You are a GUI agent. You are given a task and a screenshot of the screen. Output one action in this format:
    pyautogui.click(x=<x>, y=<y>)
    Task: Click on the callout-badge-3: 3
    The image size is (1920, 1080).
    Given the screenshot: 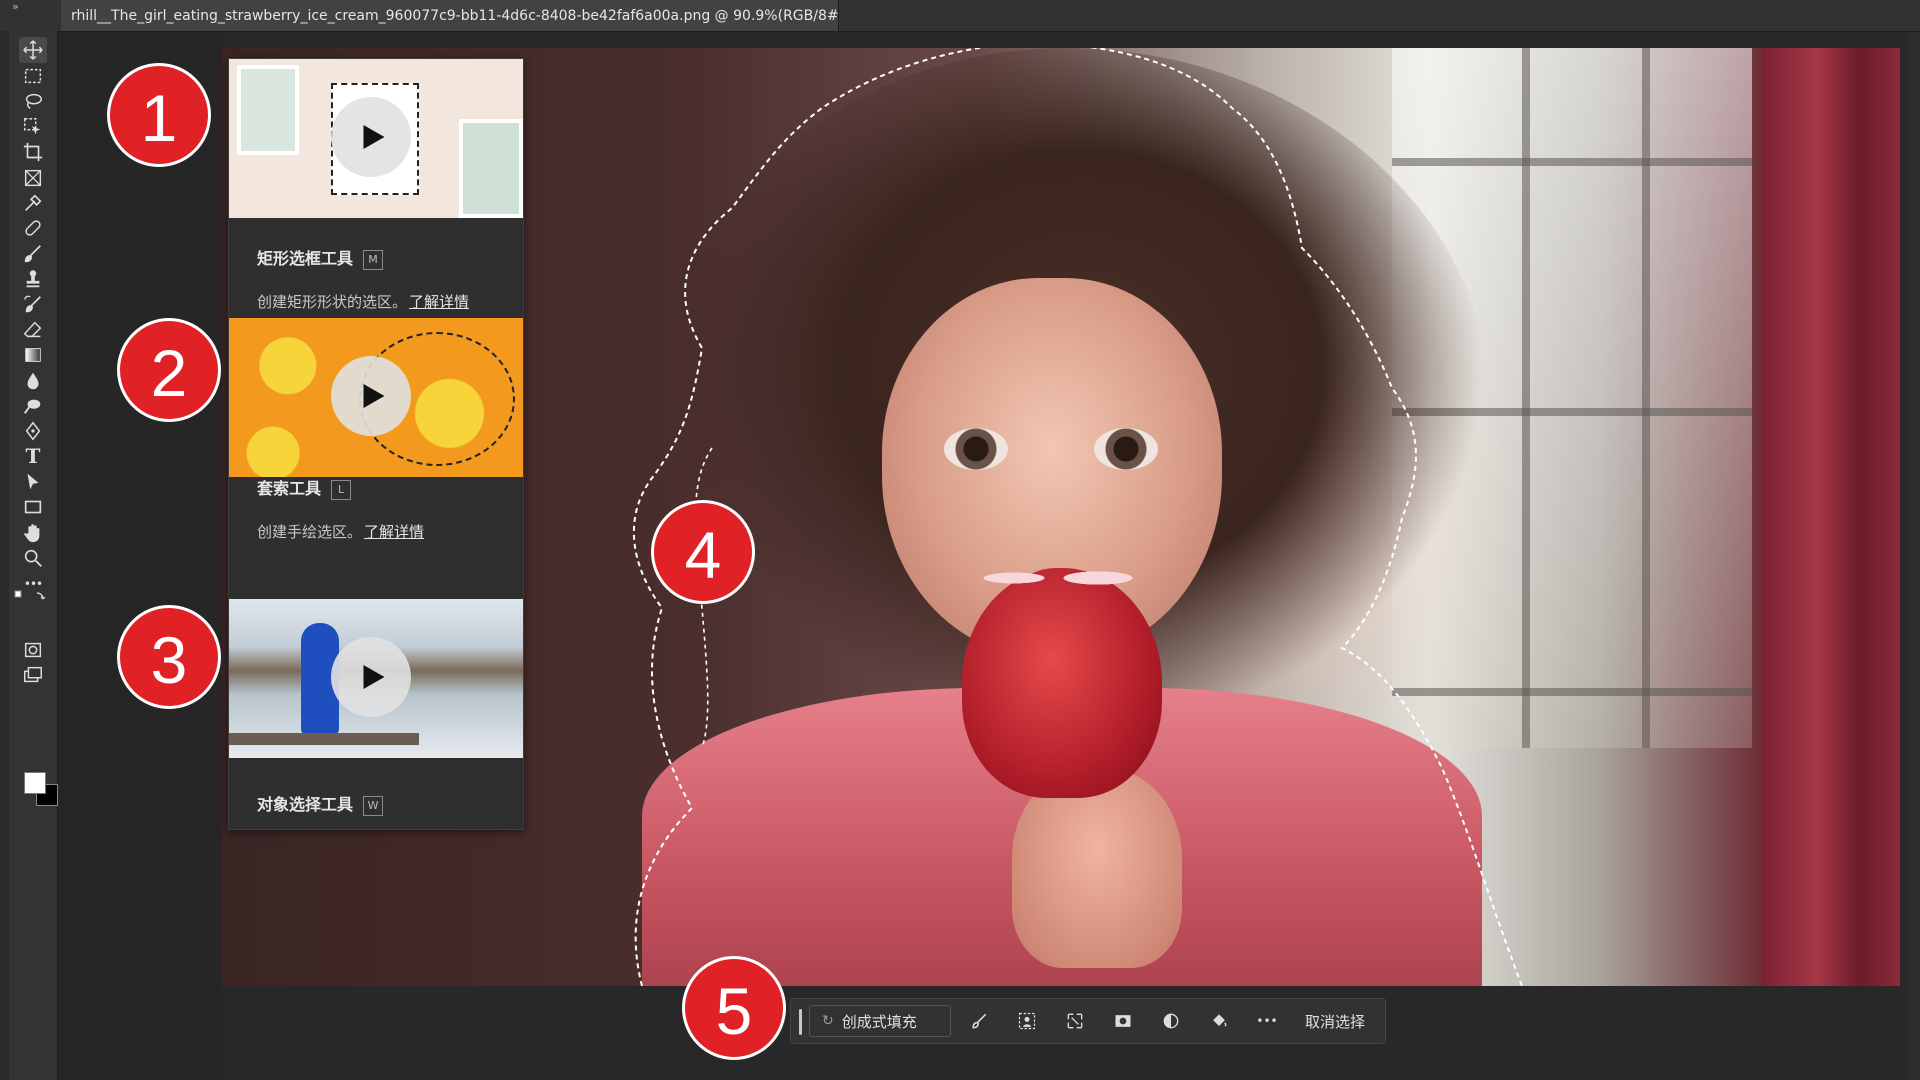 What is the action you would take?
    pyautogui.click(x=169, y=657)
    